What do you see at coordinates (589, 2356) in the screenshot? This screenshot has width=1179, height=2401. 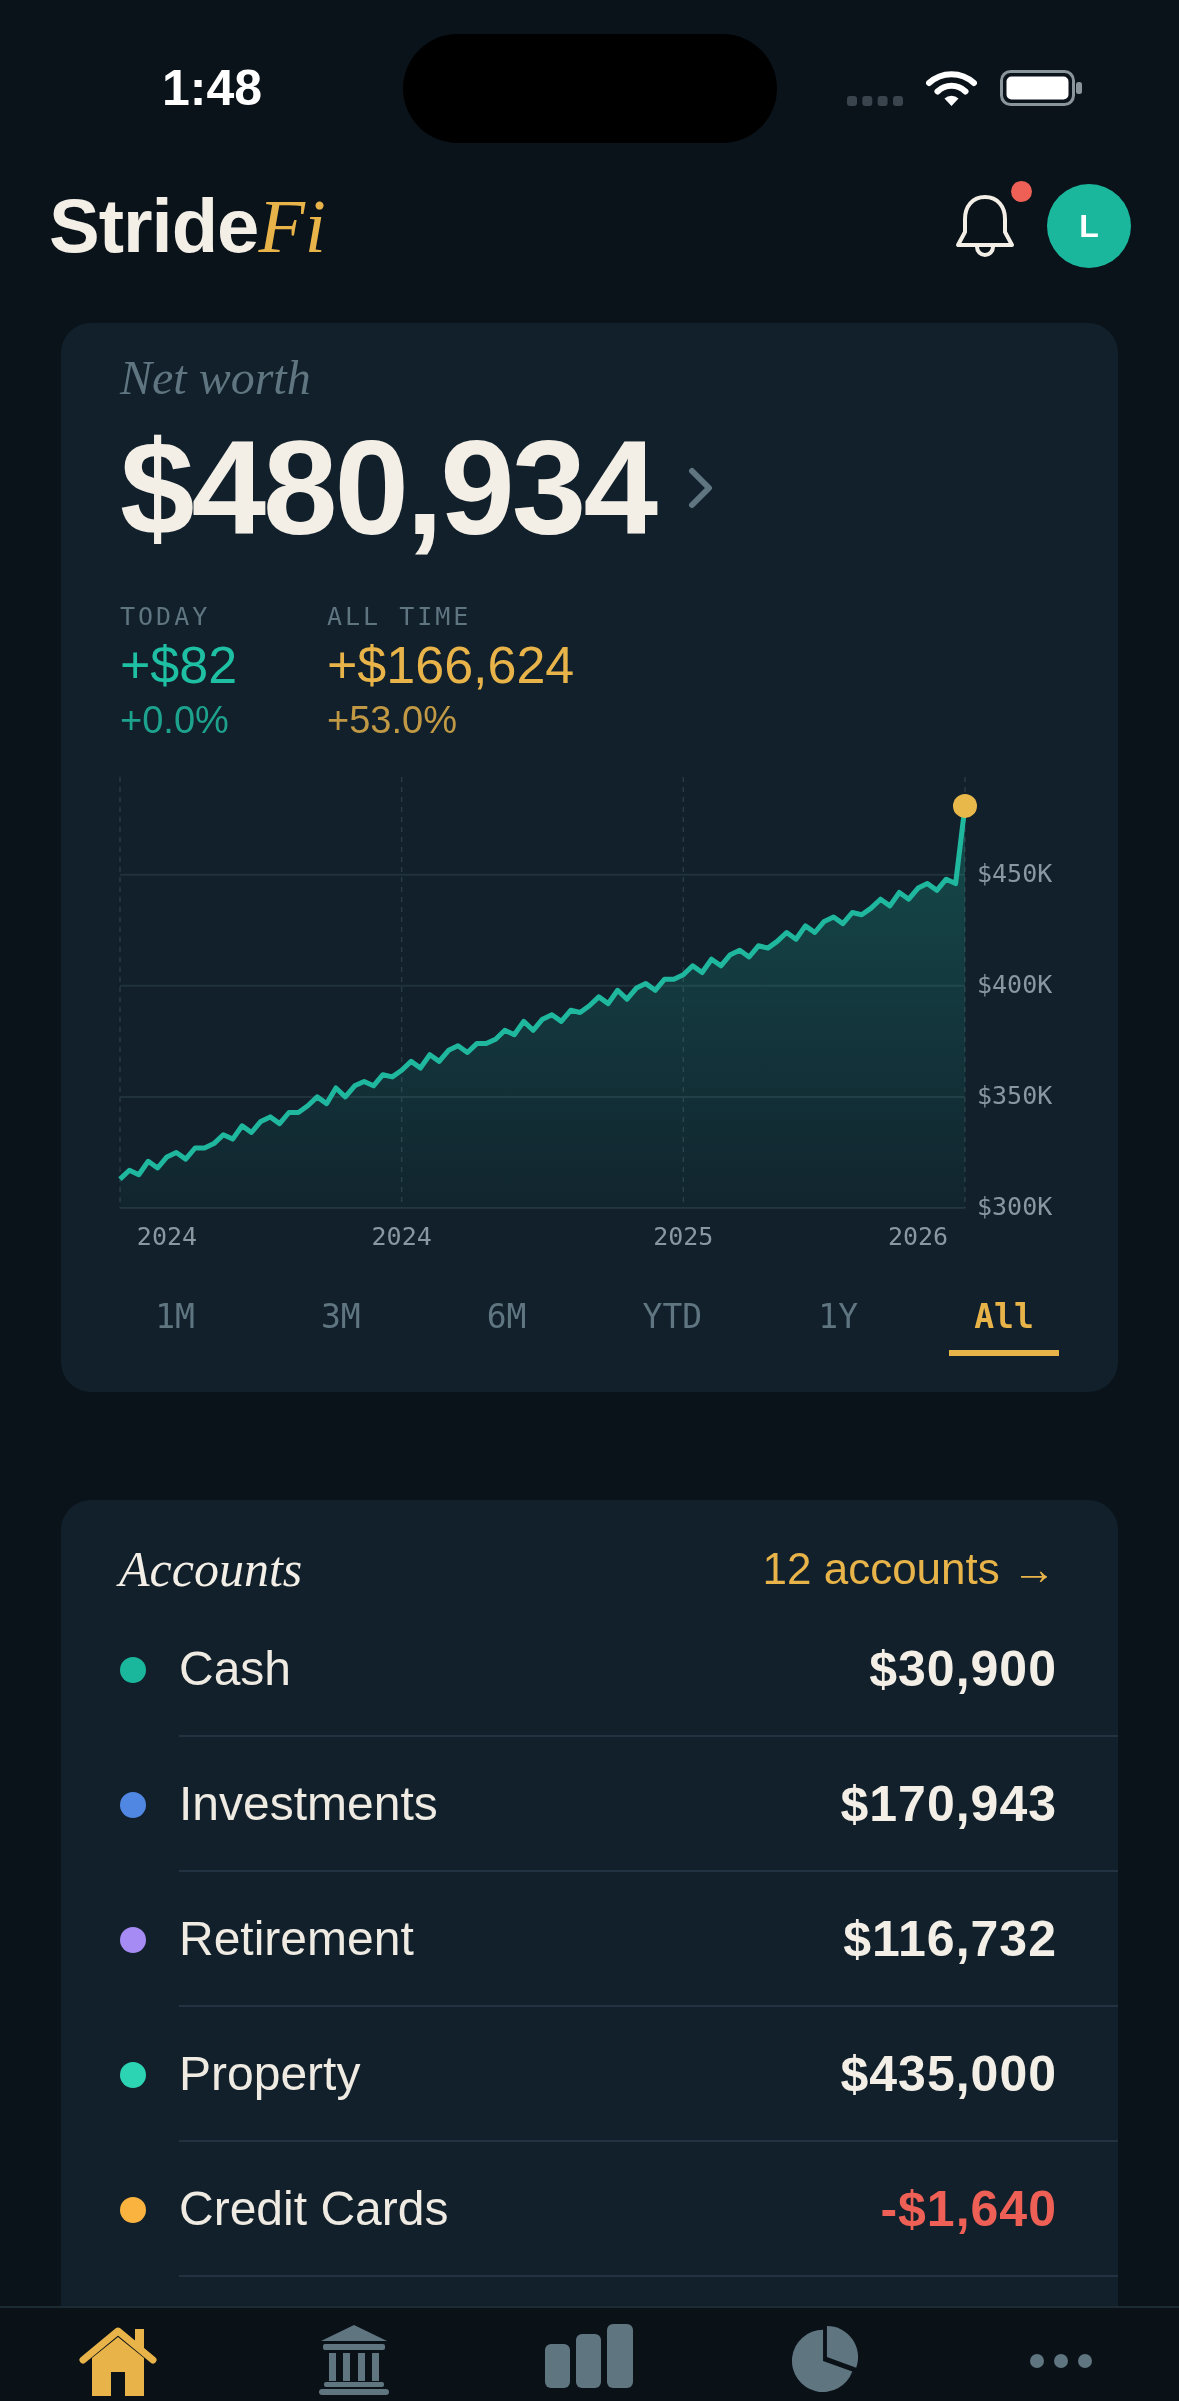 I see `bar-chart-icon` at bounding box center [589, 2356].